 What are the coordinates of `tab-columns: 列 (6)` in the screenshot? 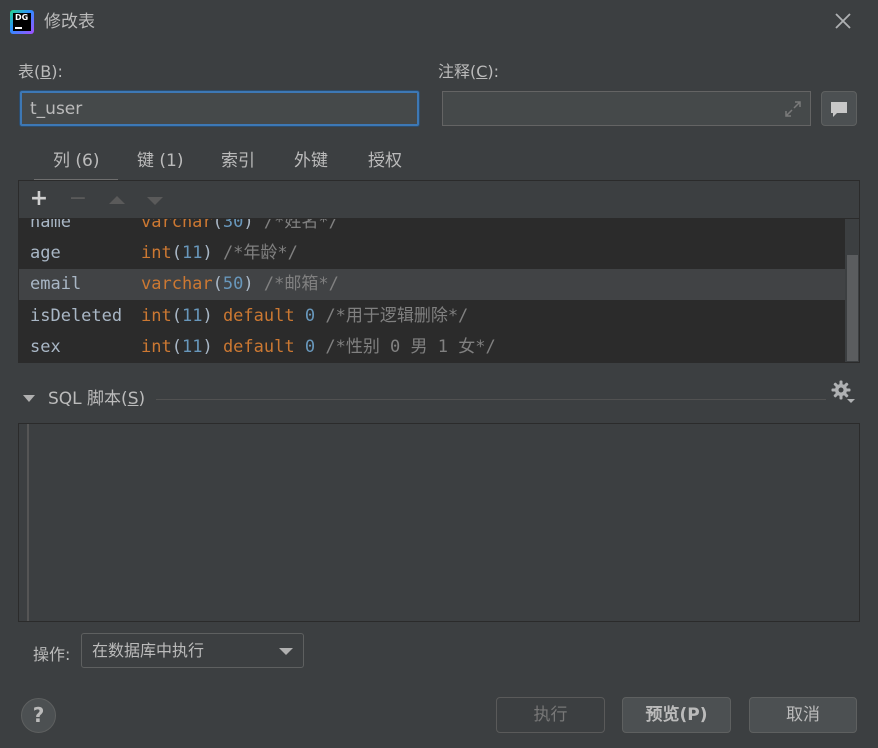 It's located at (76, 163).